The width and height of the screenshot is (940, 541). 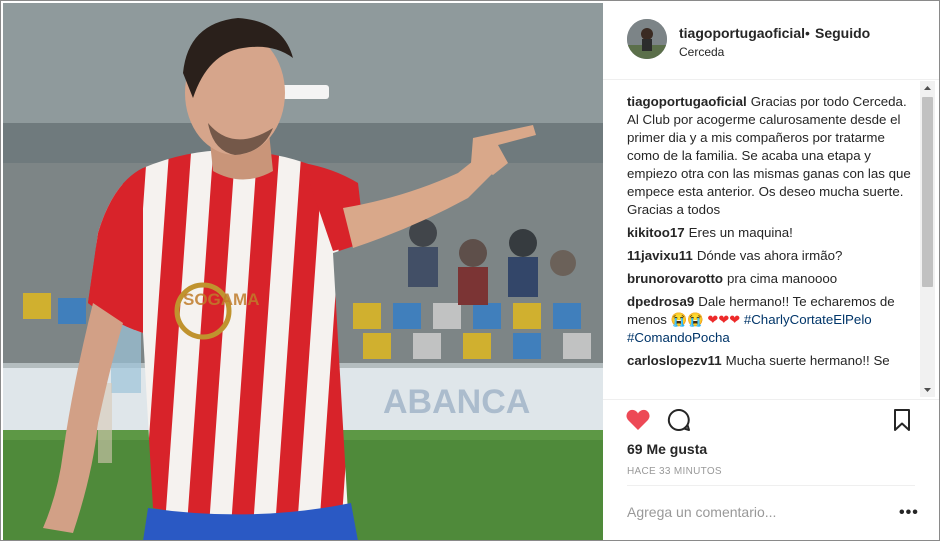 I want to click on post-author-username: tiagoportugaoficial, so click(x=742, y=33).